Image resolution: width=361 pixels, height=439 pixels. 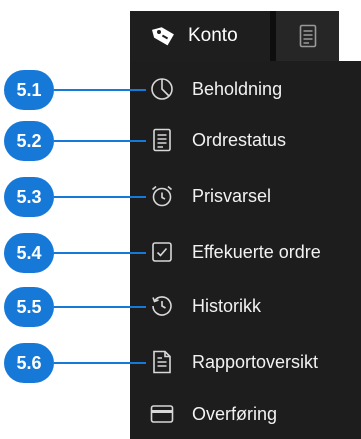 I want to click on annotation-badge: 5.2, so click(x=29, y=141).